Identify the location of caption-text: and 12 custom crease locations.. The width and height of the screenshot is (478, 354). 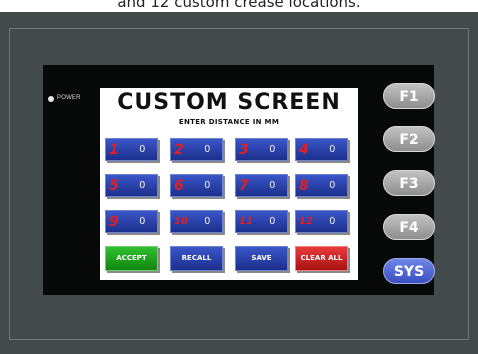
(239, 5).